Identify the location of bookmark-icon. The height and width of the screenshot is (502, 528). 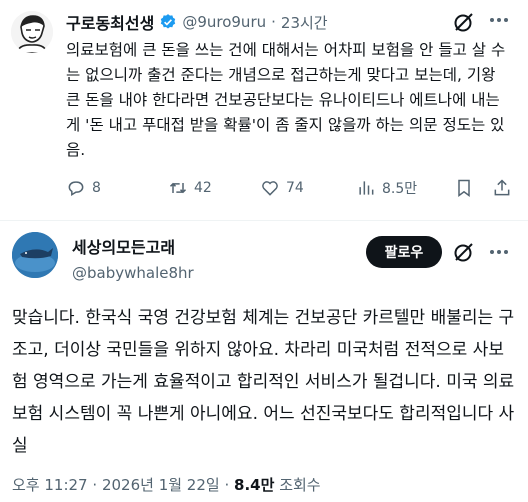
(464, 188).